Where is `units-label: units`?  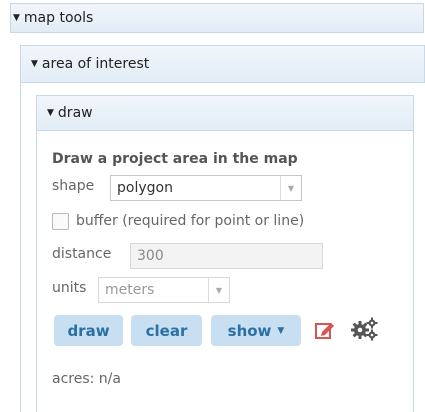 units-label: units is located at coordinates (69, 288).